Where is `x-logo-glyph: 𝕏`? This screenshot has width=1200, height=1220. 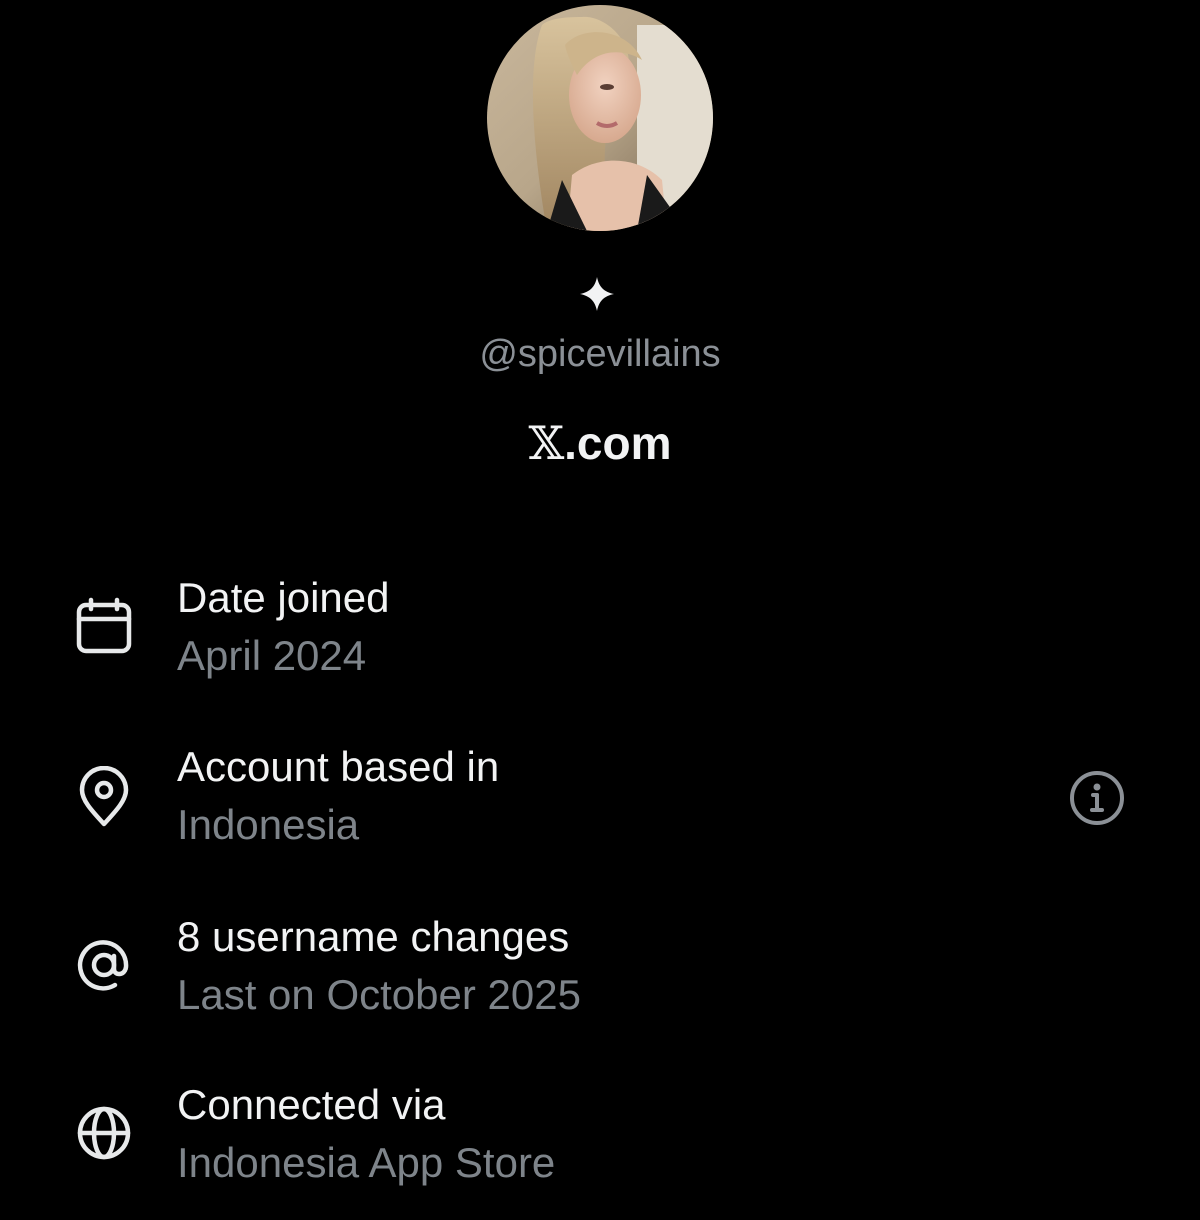 x-logo-glyph: 𝕏 is located at coordinates (546, 443).